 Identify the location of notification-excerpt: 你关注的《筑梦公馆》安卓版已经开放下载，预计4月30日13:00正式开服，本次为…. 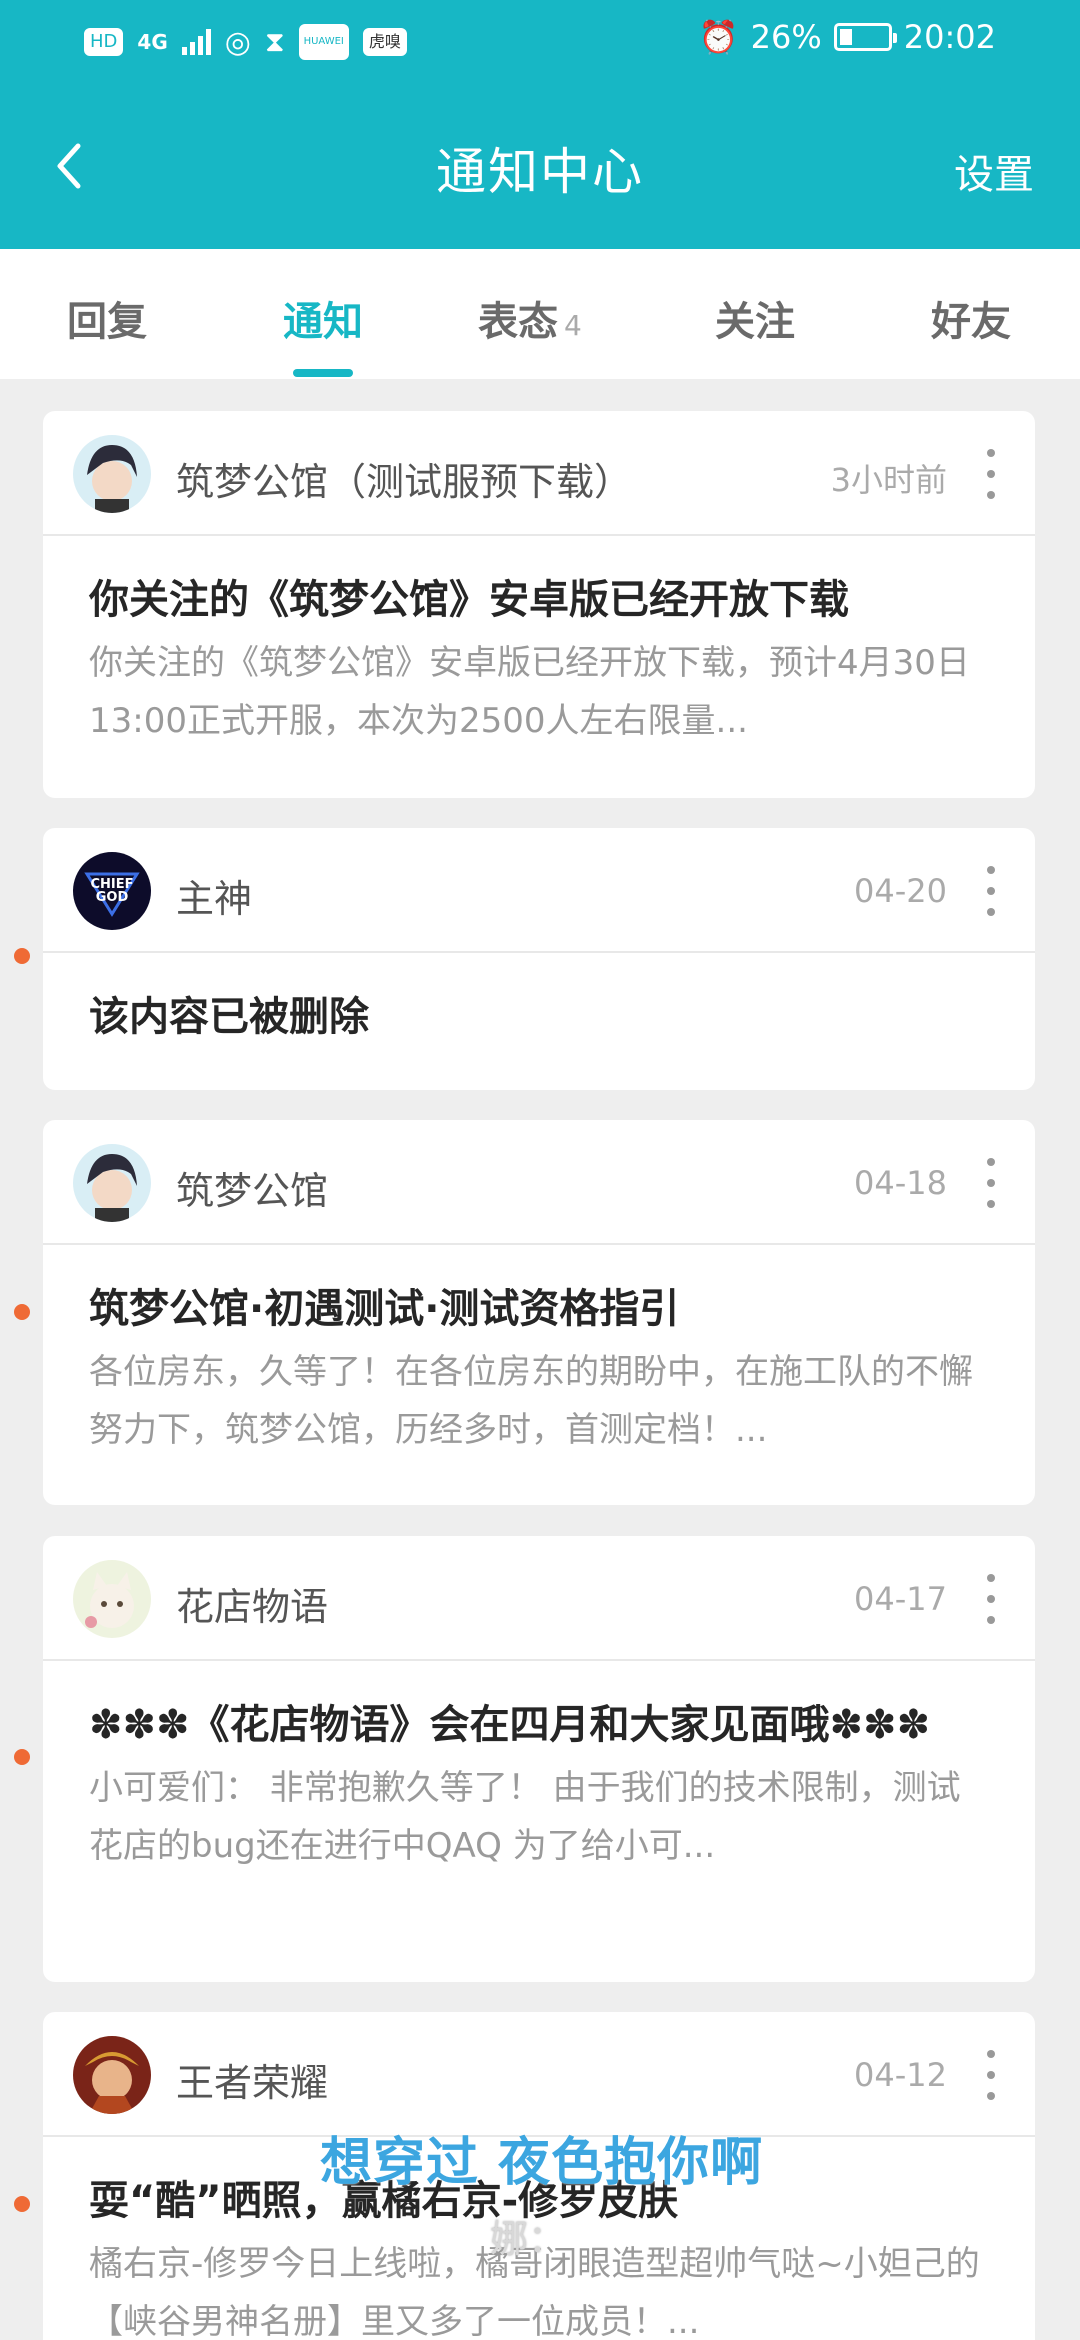
(529, 692).